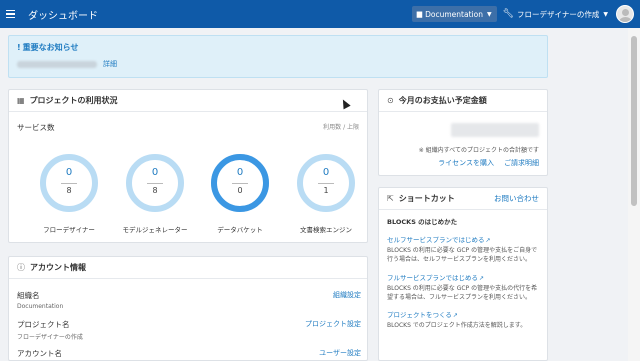 Image resolution: width=640 pixels, height=361 pixels. Describe the element at coordinates (426, 198) in the screenshot. I see `shortcut-card-title: ショートカット` at that location.